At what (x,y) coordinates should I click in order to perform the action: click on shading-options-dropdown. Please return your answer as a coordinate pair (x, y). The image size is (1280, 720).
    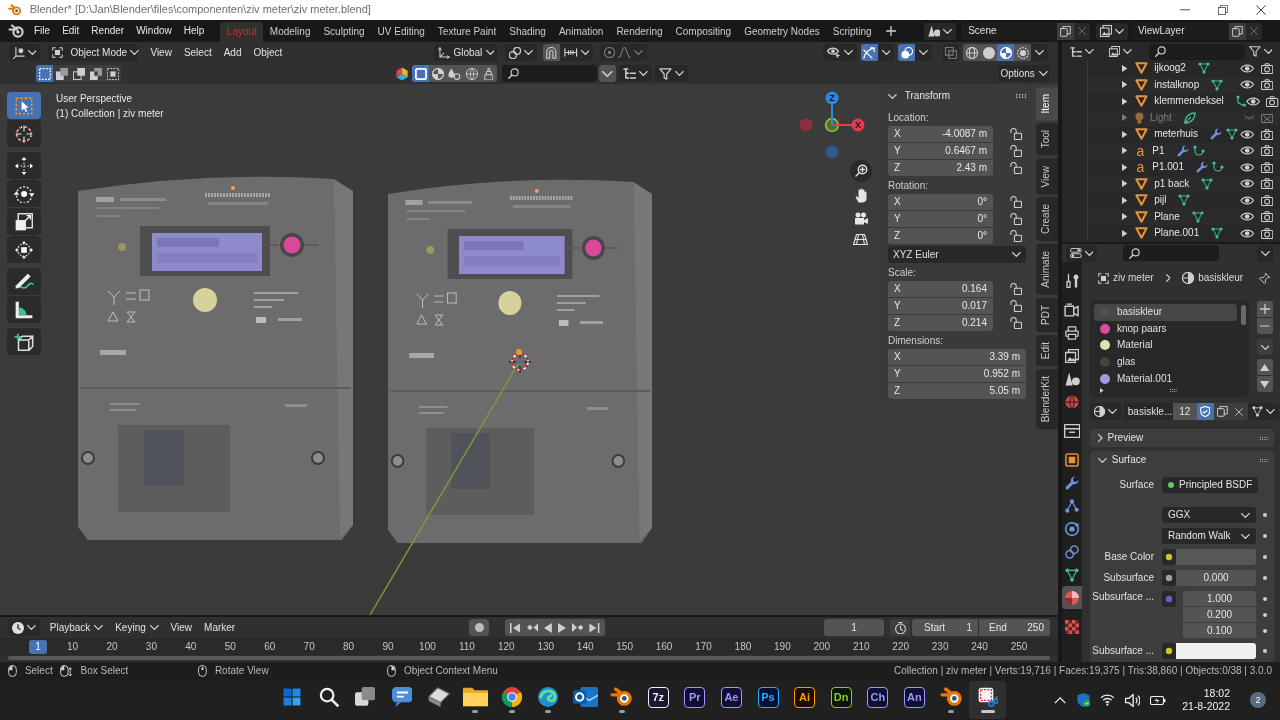
    Looking at the image, I should click on (1039, 52).